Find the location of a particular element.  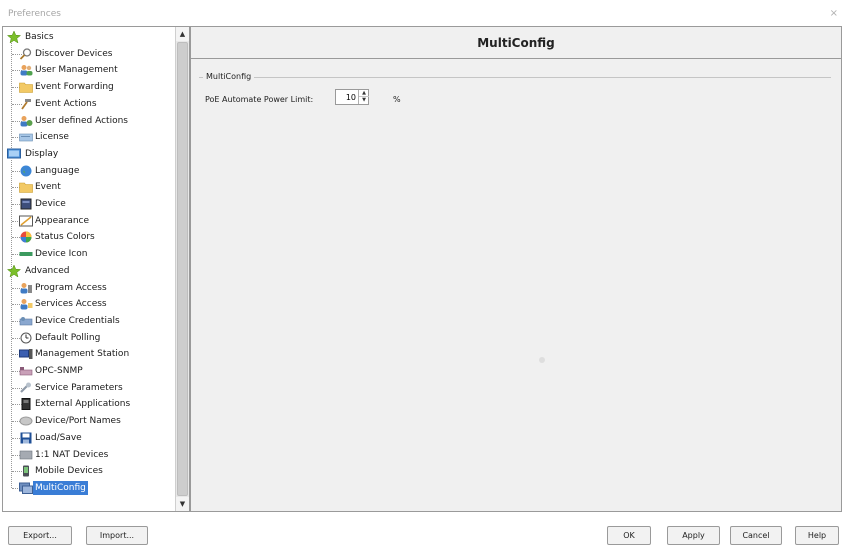

group-title: MultiConfig is located at coordinates (229, 76).